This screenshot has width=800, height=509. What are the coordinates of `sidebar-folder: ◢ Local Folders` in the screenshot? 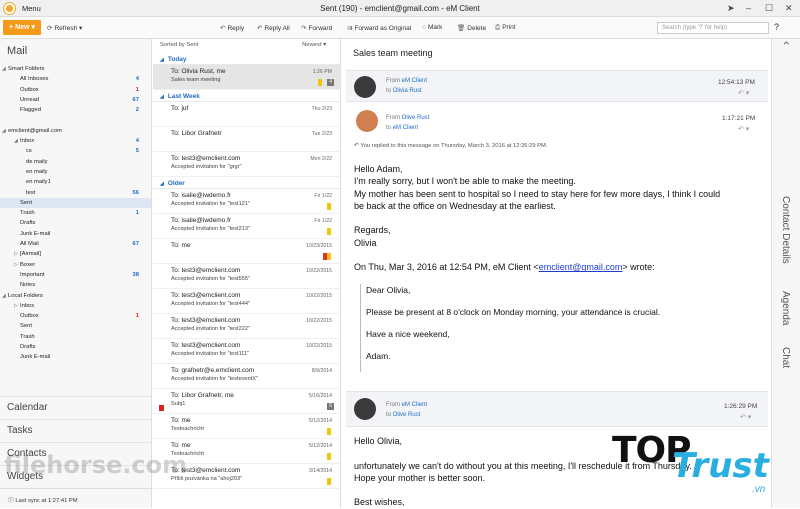 It's located at (75, 296).